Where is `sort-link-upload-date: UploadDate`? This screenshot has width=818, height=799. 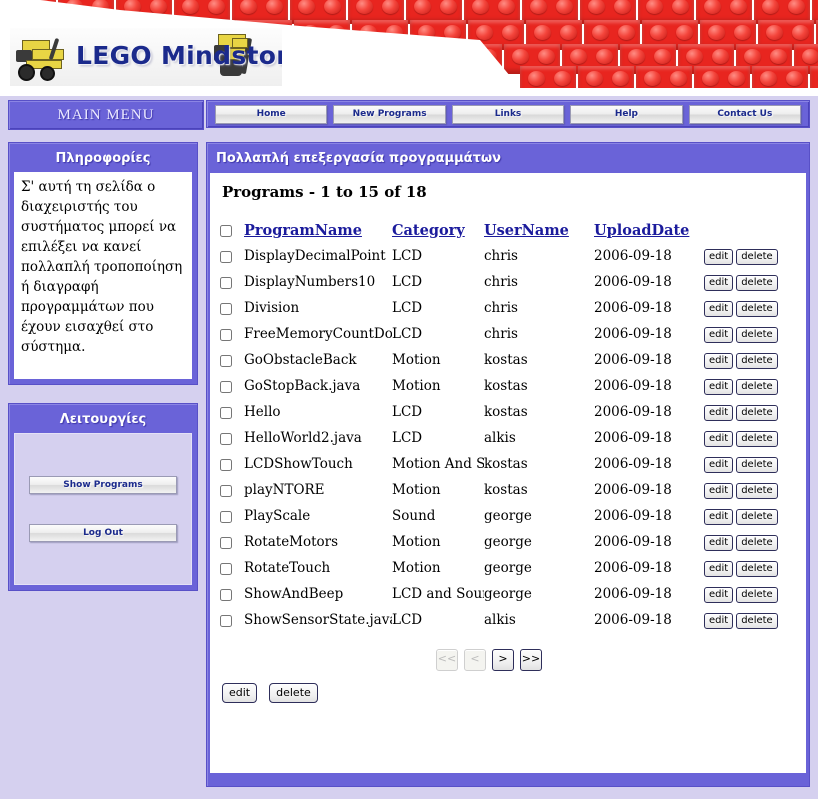 sort-link-upload-date: UploadDate is located at coordinates (641, 230).